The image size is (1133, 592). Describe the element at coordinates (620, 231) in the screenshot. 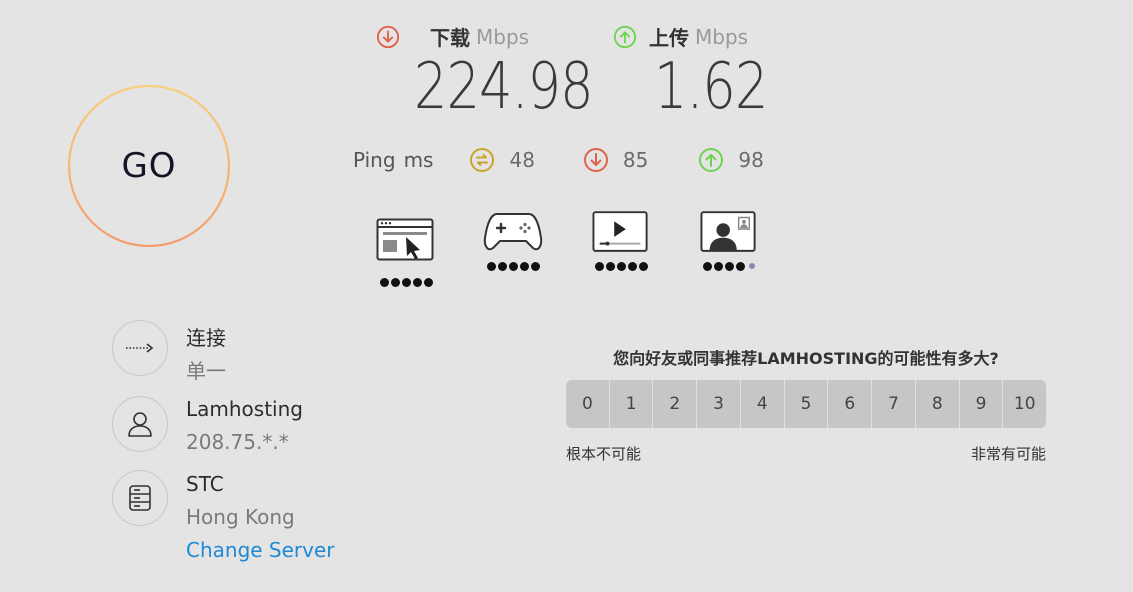

I see `video-streaming-icon` at that location.